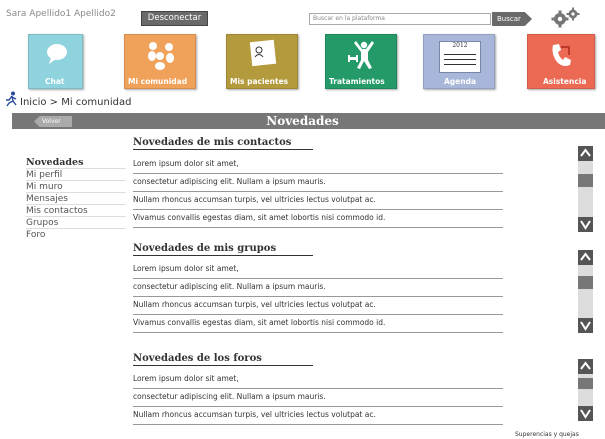 The width and height of the screenshot is (605, 439). I want to click on calendar-icon: 2012, so click(460, 57).